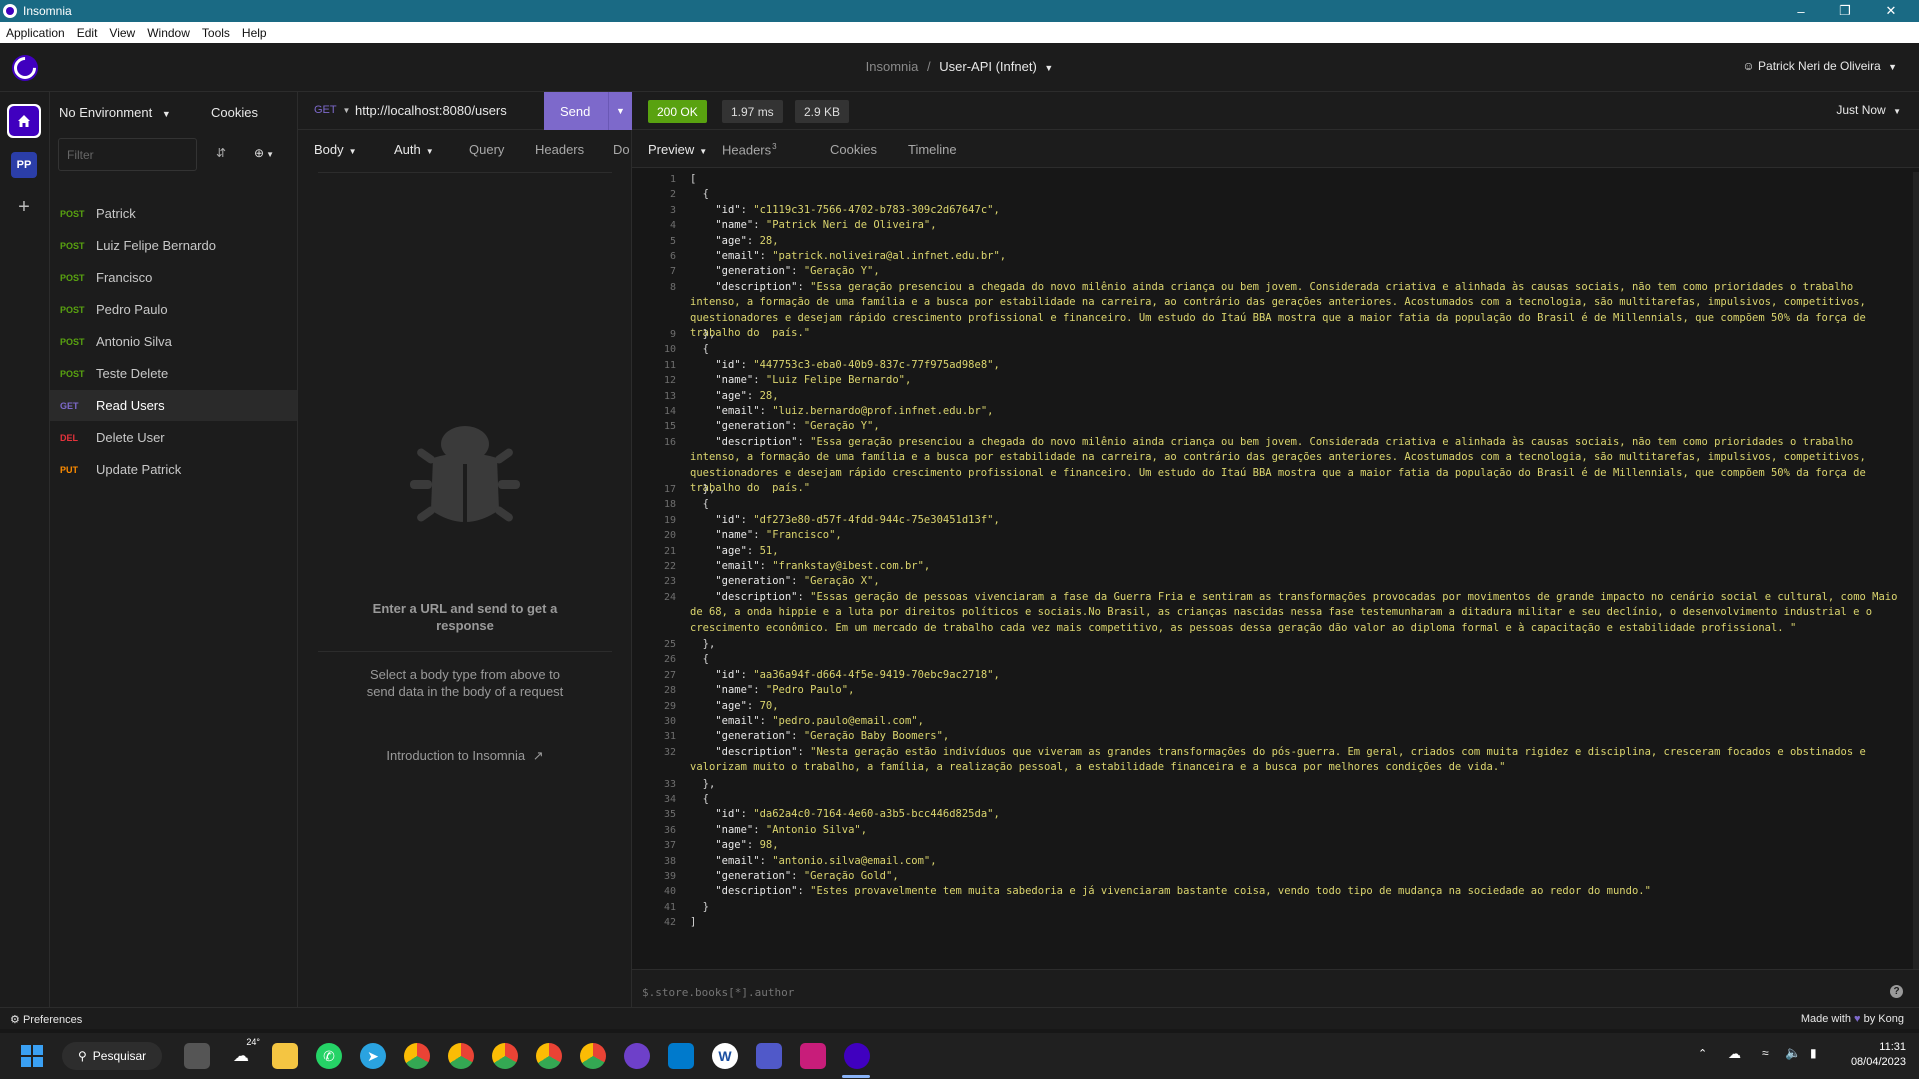 Image resolution: width=1919 pixels, height=1079 pixels. I want to click on sidebar-request-item: DEL Delete User, so click(173, 437).